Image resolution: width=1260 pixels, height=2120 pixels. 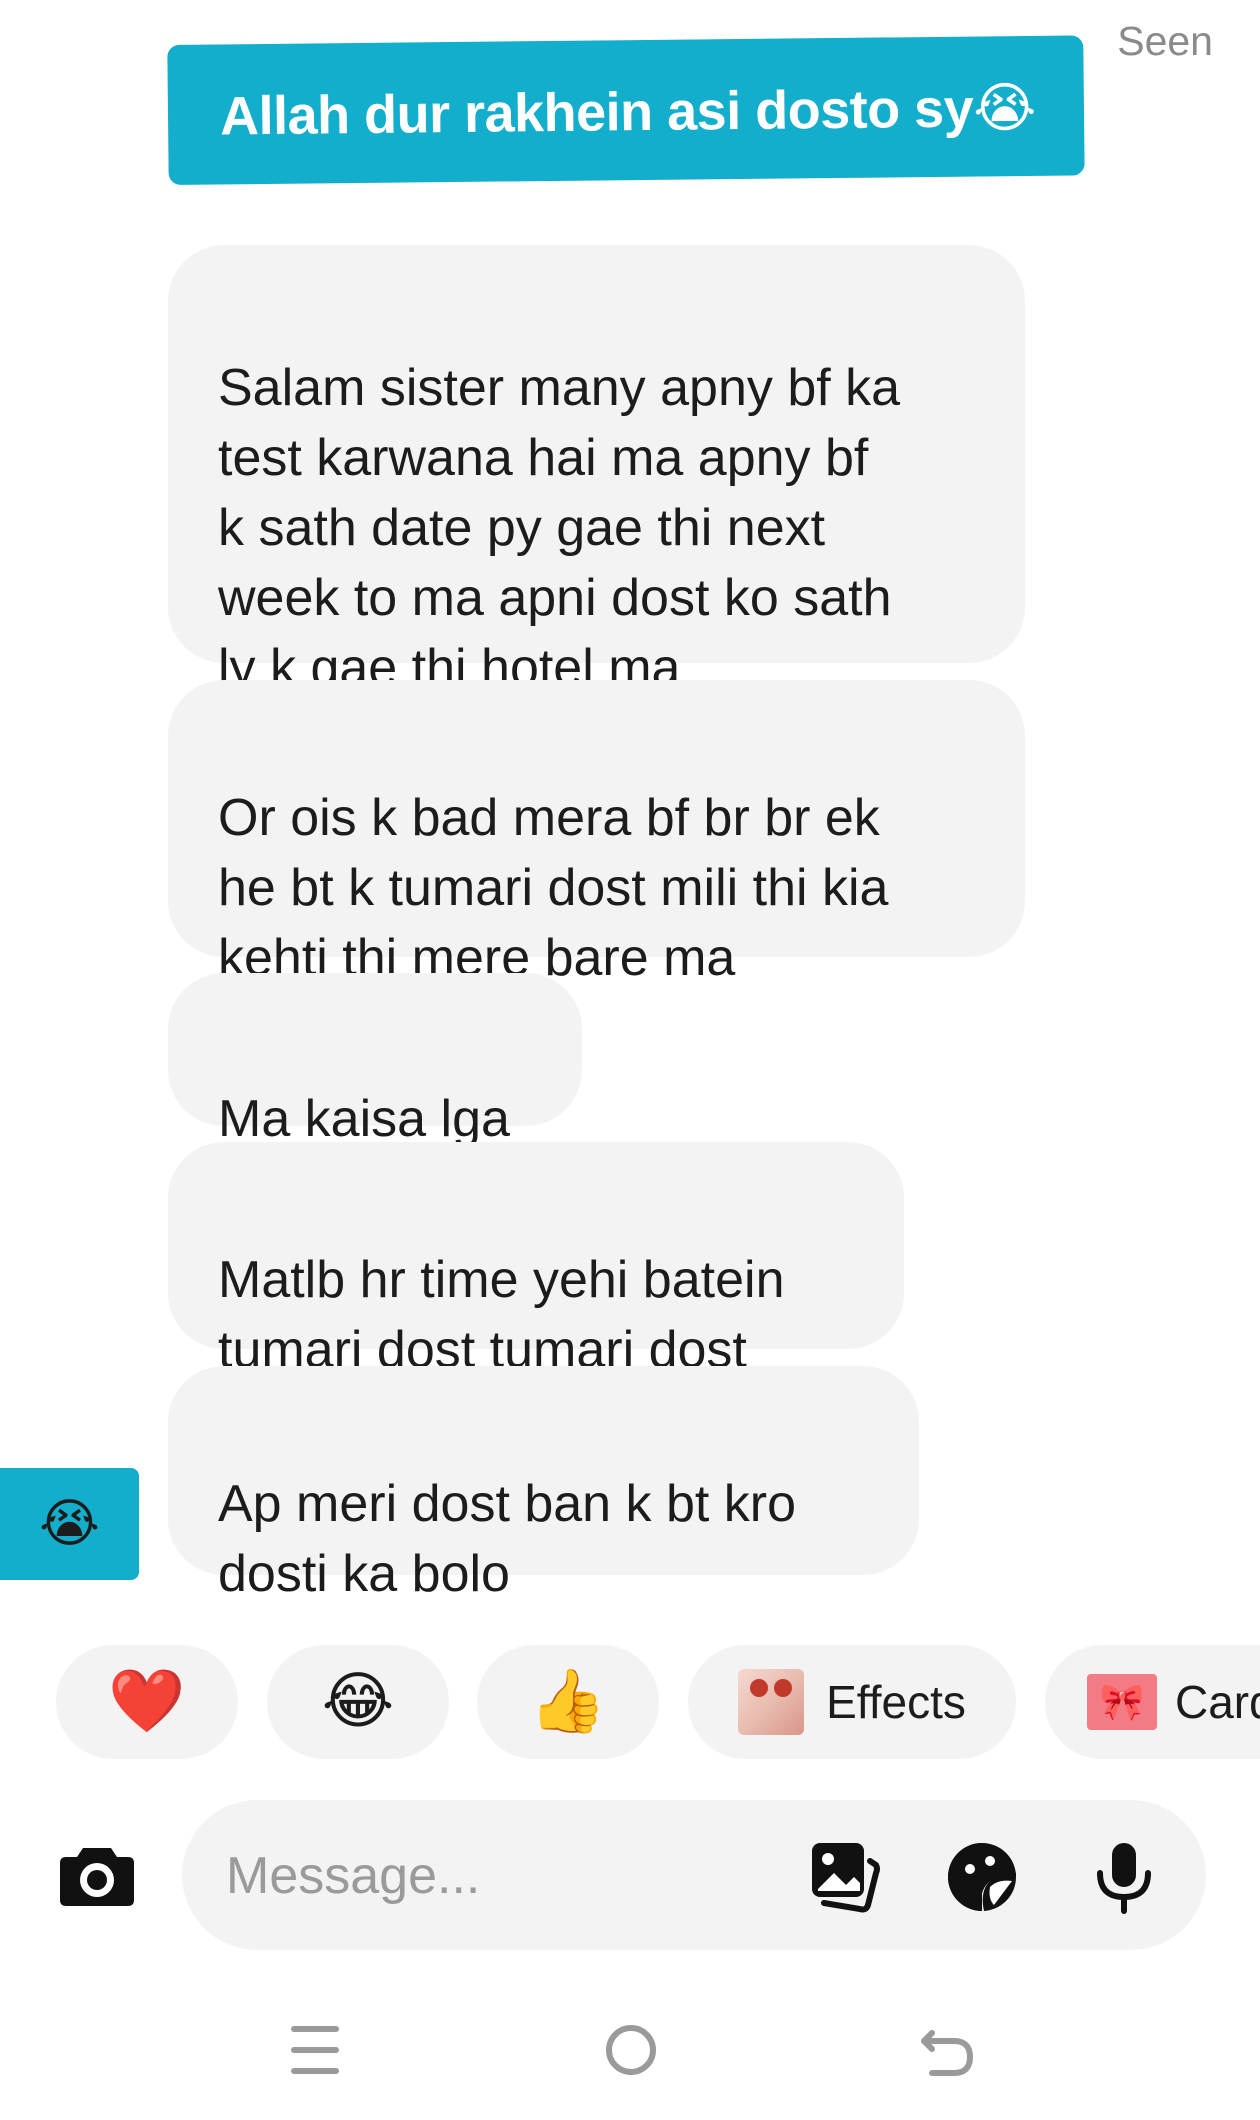 I want to click on home-icon, so click(x=631, y=2050).